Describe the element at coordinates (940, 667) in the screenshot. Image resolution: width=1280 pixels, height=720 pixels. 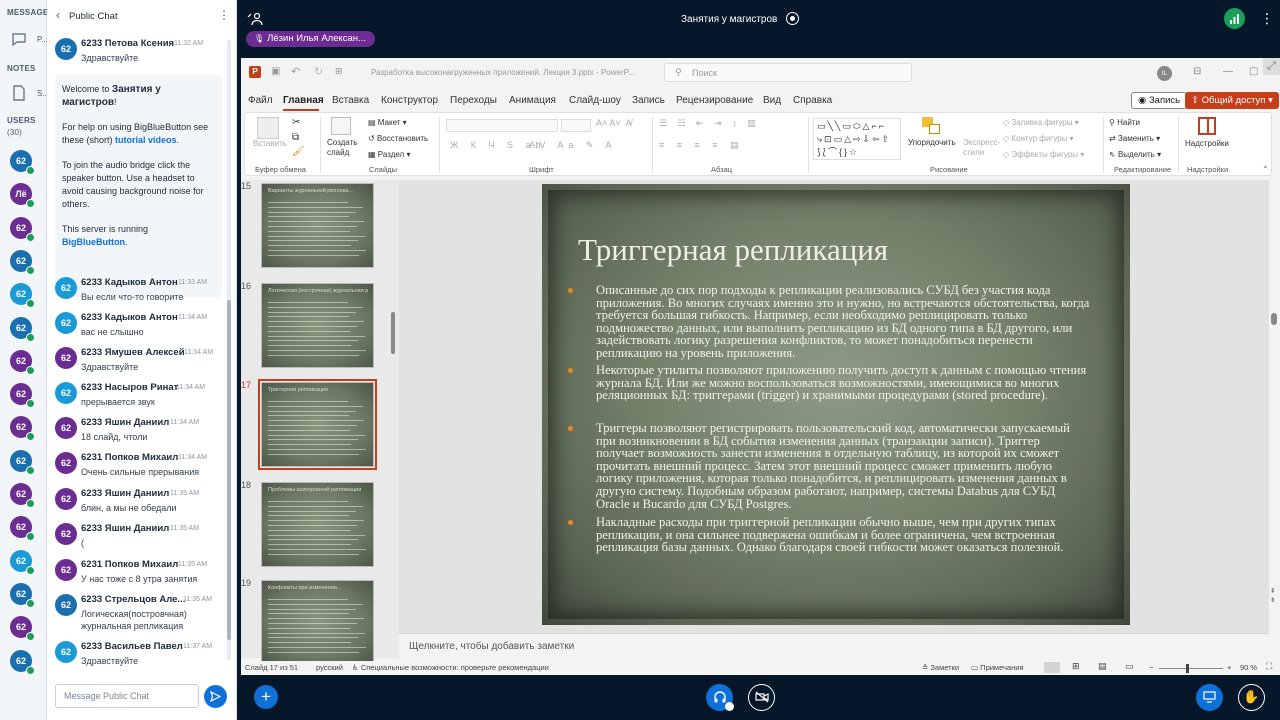
I see `notes-toggle: ≙ Заметки` at that location.